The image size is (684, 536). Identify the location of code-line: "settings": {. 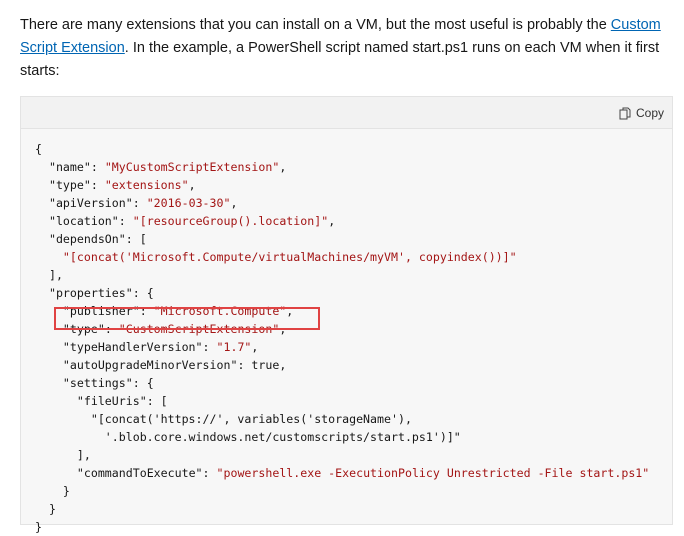
(108, 383).